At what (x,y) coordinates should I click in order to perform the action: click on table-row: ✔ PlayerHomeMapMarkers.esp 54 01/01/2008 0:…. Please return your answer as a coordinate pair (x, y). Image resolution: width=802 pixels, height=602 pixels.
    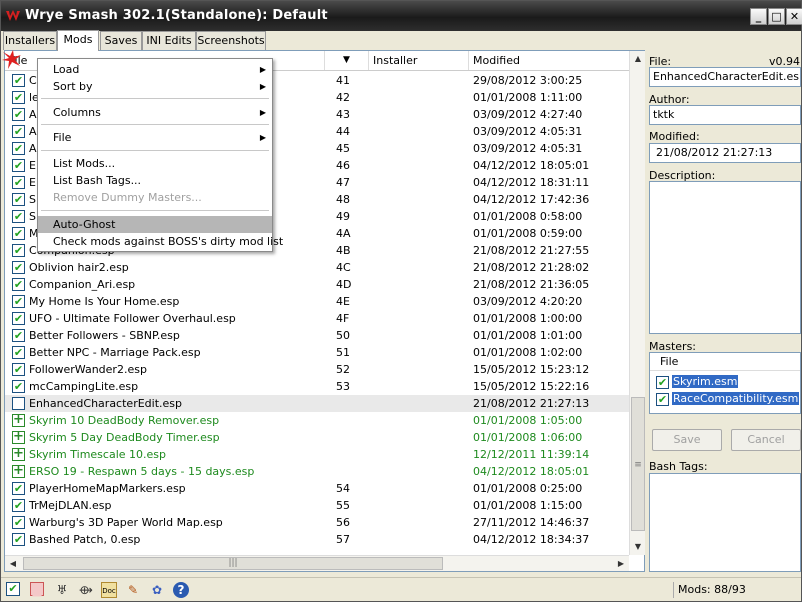
    Looking at the image, I should click on (317, 488).